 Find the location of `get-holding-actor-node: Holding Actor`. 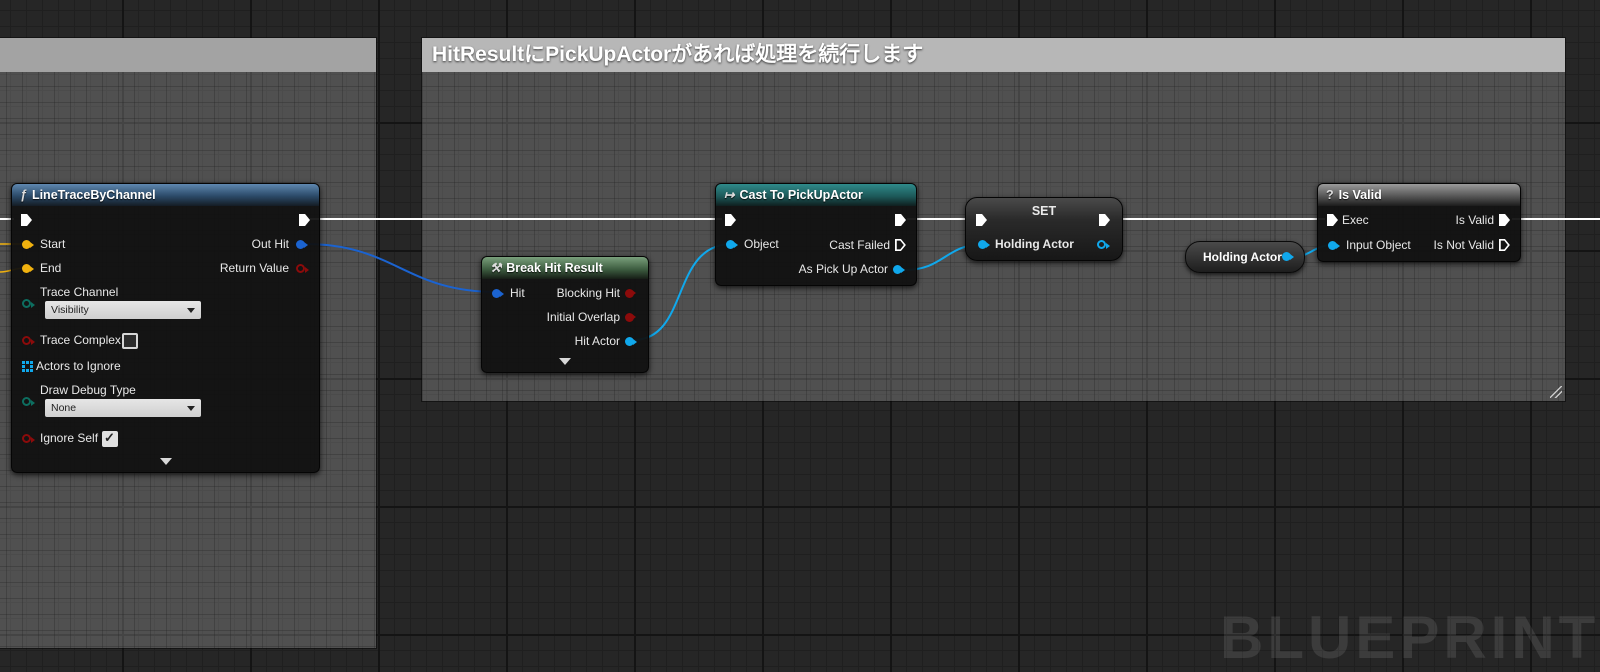

get-holding-actor-node: Holding Actor is located at coordinates (1245, 257).